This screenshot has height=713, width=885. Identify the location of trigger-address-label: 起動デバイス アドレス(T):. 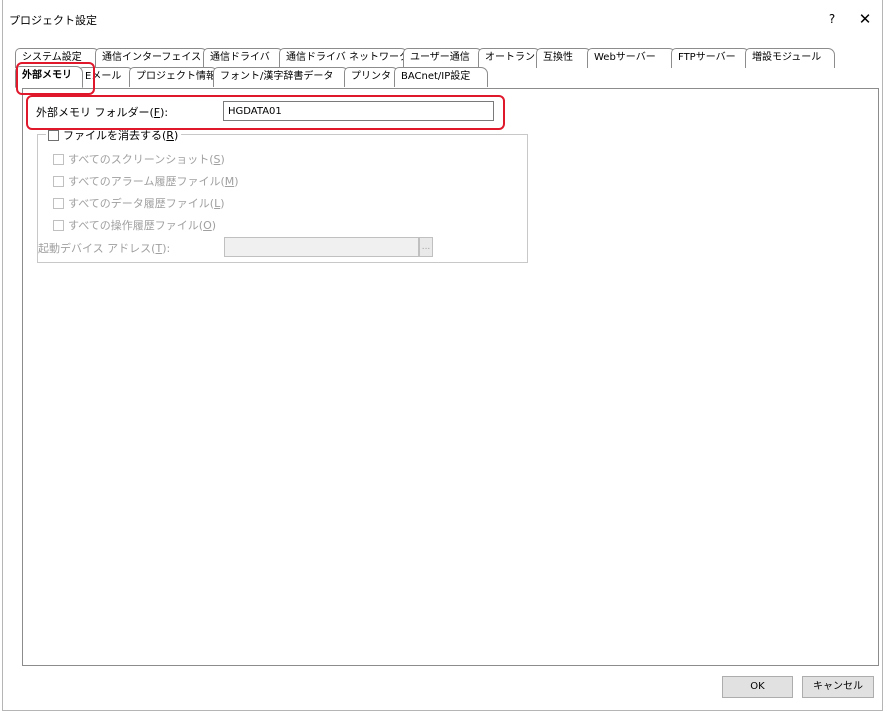
(104, 248).